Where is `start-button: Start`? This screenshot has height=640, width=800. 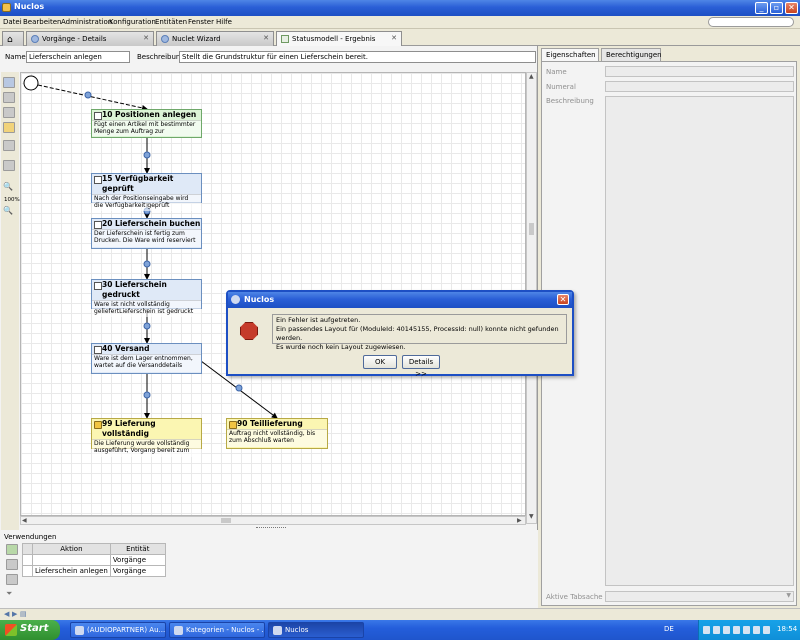
start-button: Start is located at coordinates (30, 630).